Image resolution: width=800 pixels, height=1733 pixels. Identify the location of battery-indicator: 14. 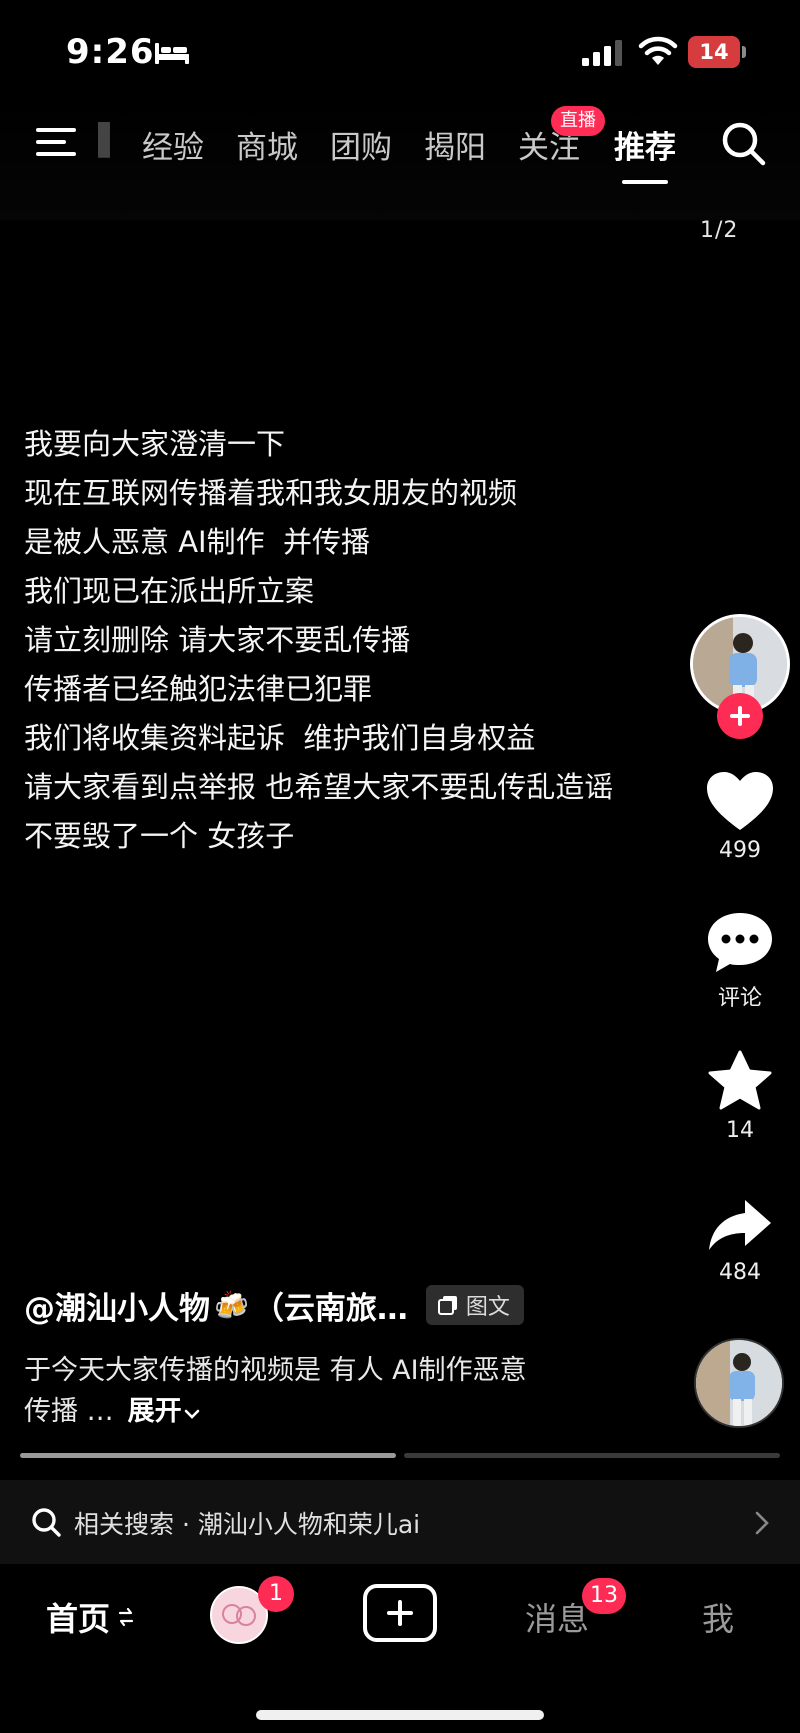
(717, 52).